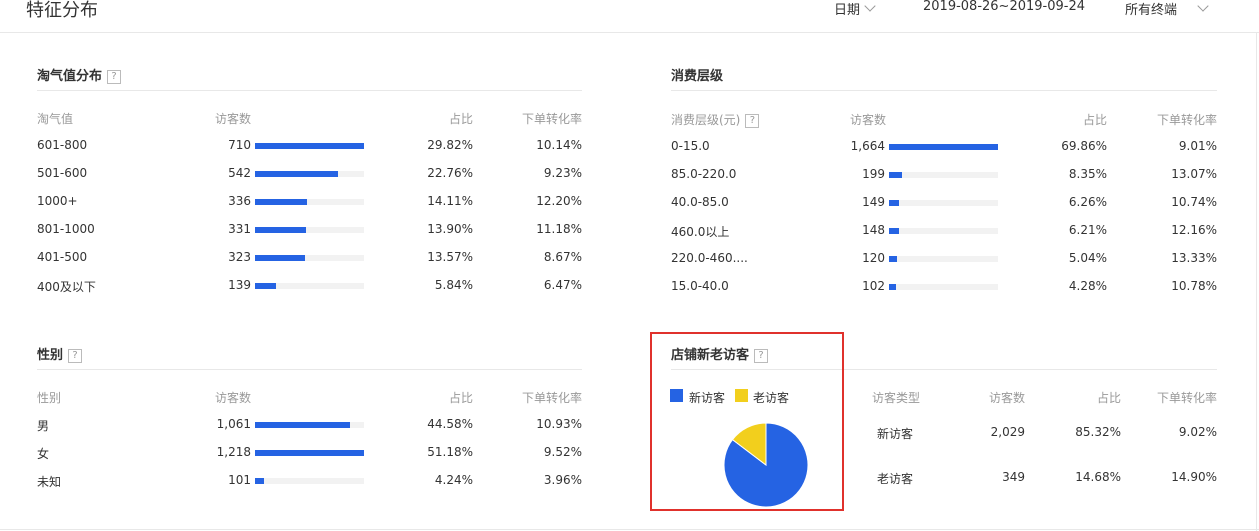 Image resolution: width=1259 pixels, height=531 pixels. Describe the element at coordinates (1194, 174) in the screenshot. I see `conversion-value: 13.07%` at that location.